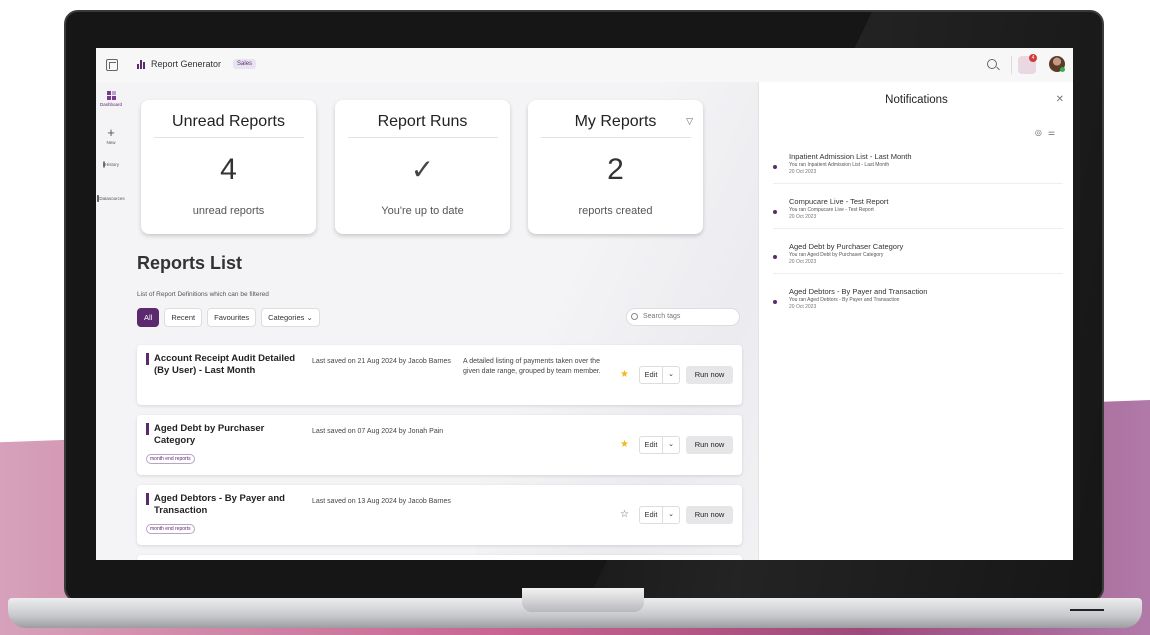 The height and width of the screenshot is (635, 1150). Describe the element at coordinates (111, 132) in the screenshot. I see `plus-icon: +` at that location.